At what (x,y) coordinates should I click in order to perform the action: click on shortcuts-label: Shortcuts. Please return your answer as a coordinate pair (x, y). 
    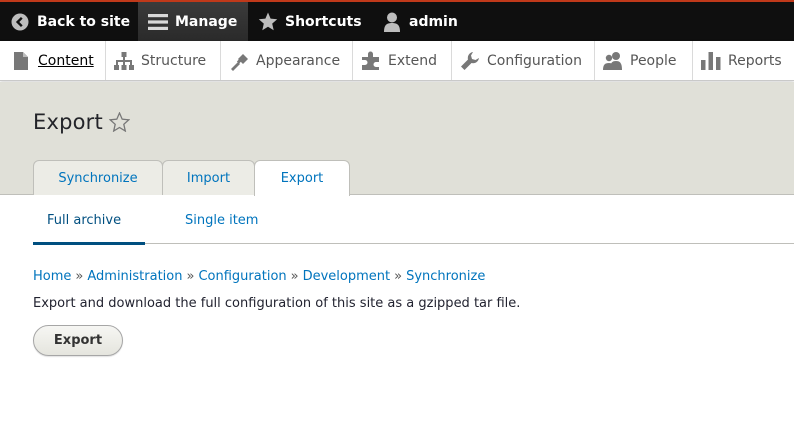
    Looking at the image, I should click on (323, 21).